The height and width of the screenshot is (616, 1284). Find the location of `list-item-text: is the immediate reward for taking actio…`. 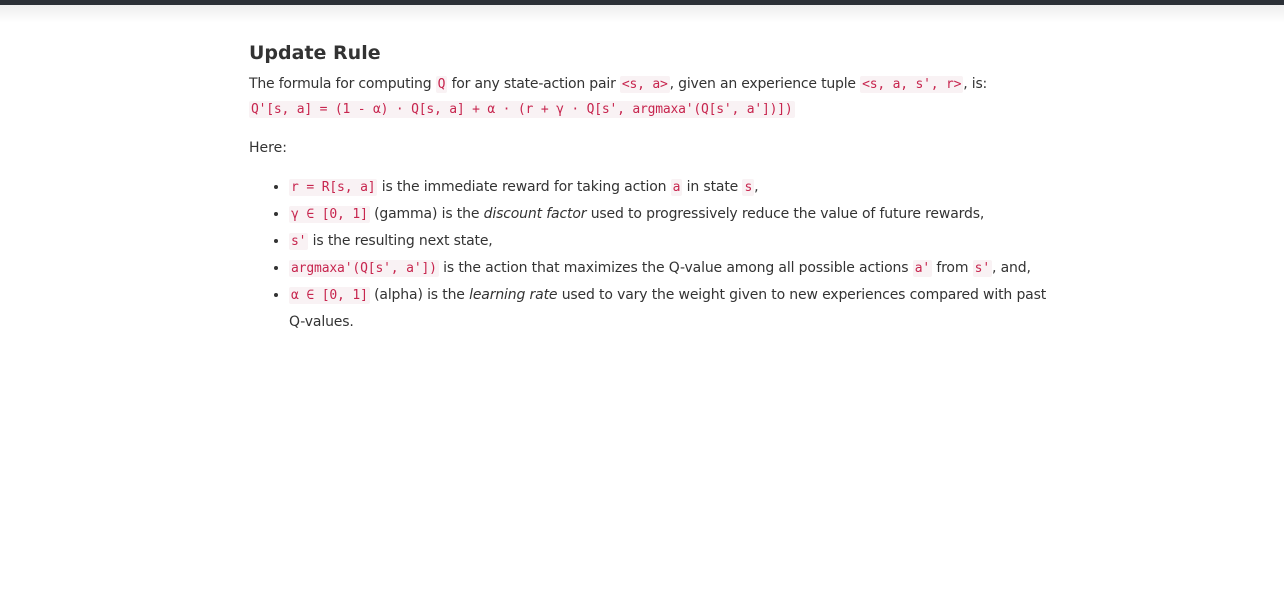

list-item-text: is the immediate reward for taking actio… is located at coordinates (524, 187).